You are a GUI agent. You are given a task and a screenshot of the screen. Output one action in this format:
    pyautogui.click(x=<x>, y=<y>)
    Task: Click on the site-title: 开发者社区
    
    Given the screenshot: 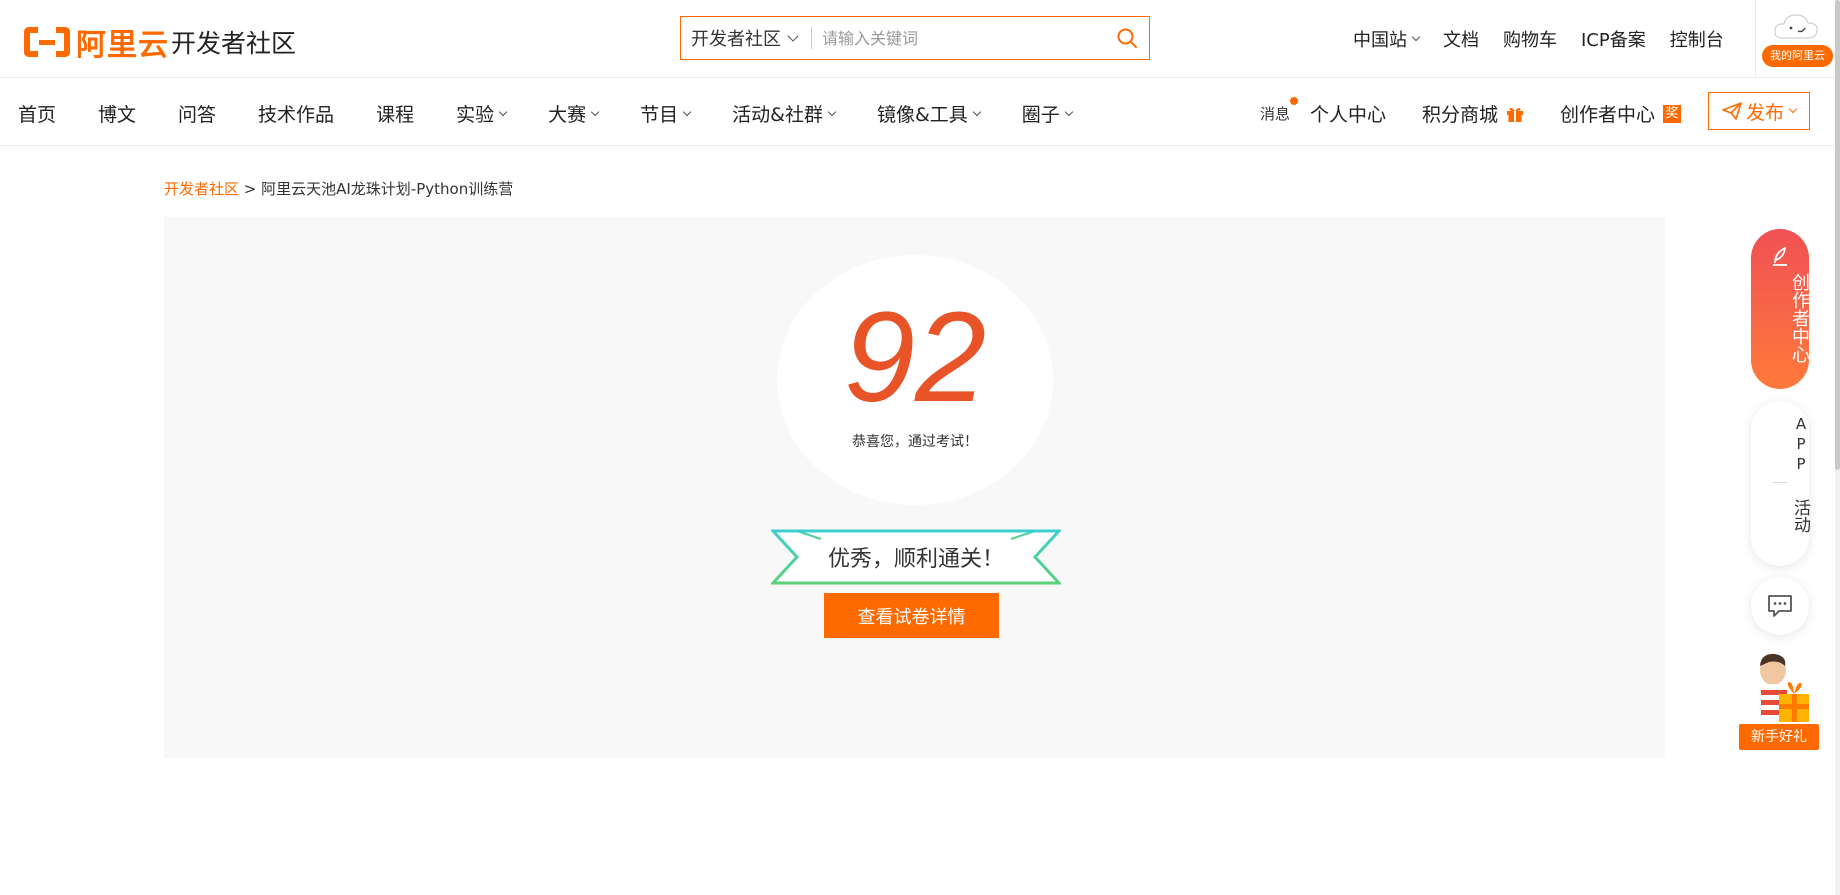 What is the action you would take?
    pyautogui.click(x=233, y=42)
    